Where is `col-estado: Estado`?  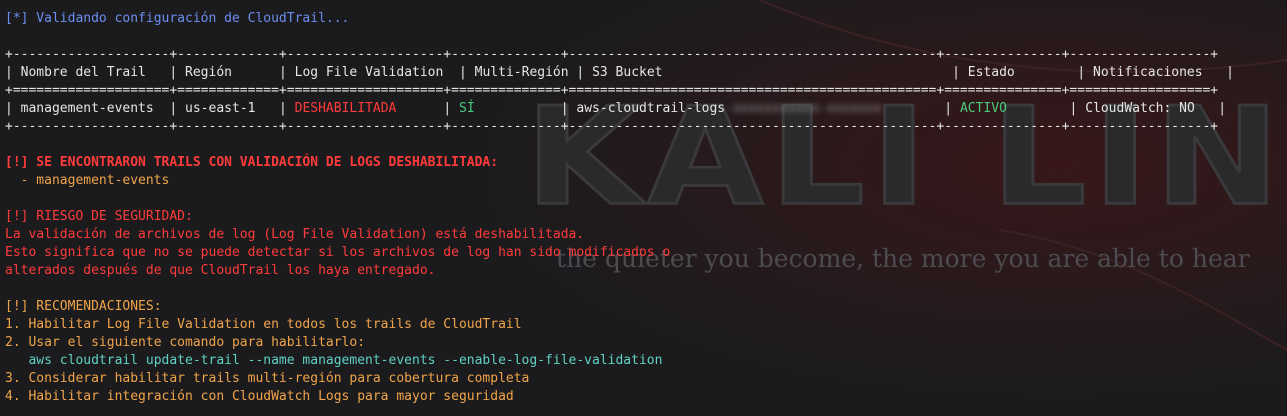 col-estado: Estado is located at coordinates (991, 72).